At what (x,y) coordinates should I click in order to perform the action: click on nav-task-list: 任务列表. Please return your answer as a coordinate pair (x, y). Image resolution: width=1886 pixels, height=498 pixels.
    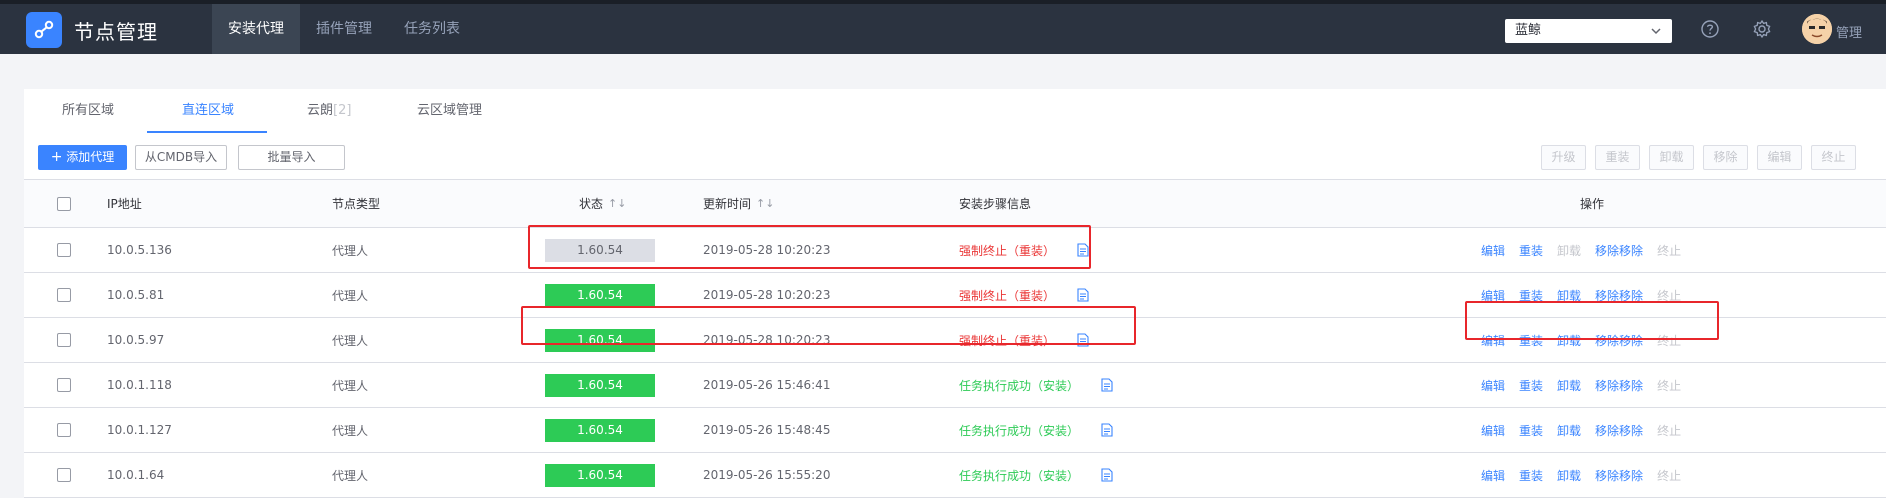
    Looking at the image, I should click on (432, 29).